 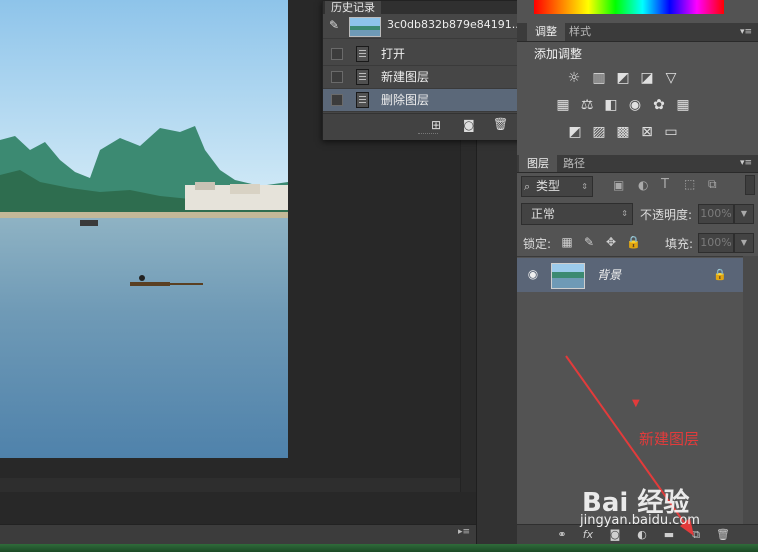 What do you see at coordinates (623, 132) in the screenshot?
I see `threshold-icon: ▩` at bounding box center [623, 132].